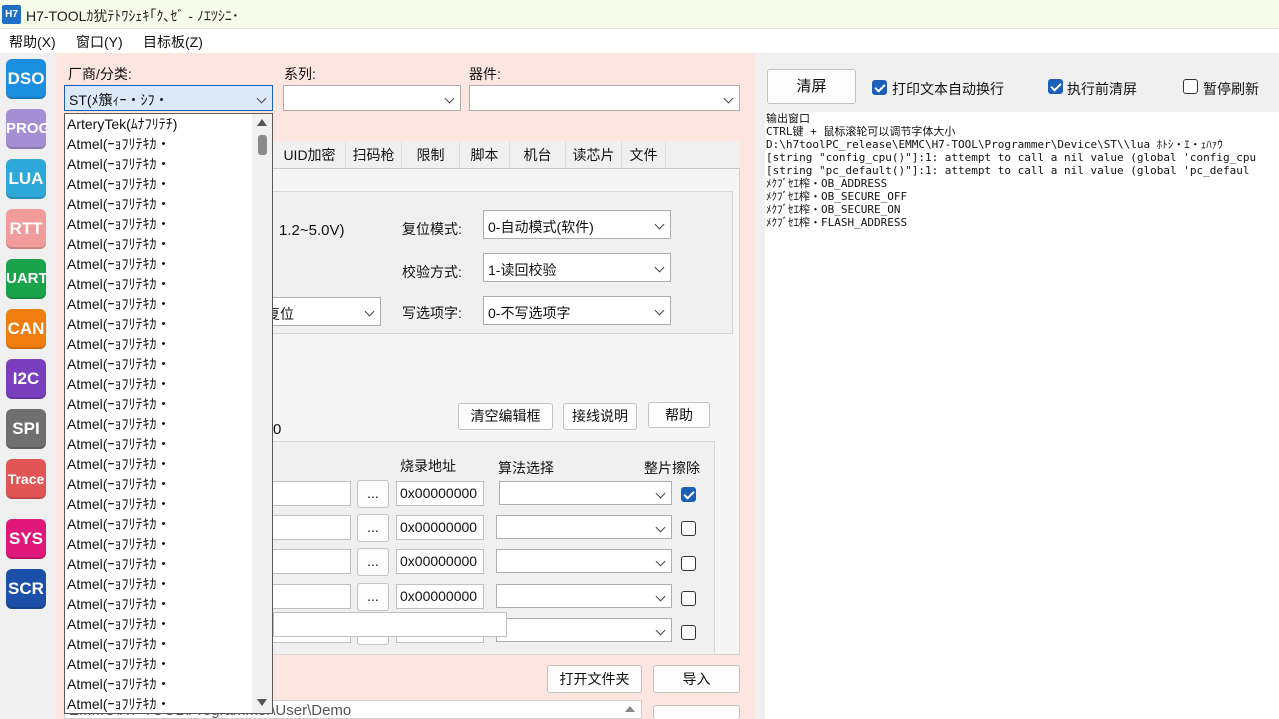 This screenshot has height=719, width=1279. What do you see at coordinates (310, 155) in the screenshot?
I see `tab-uid-encrypt: UID加密` at bounding box center [310, 155].